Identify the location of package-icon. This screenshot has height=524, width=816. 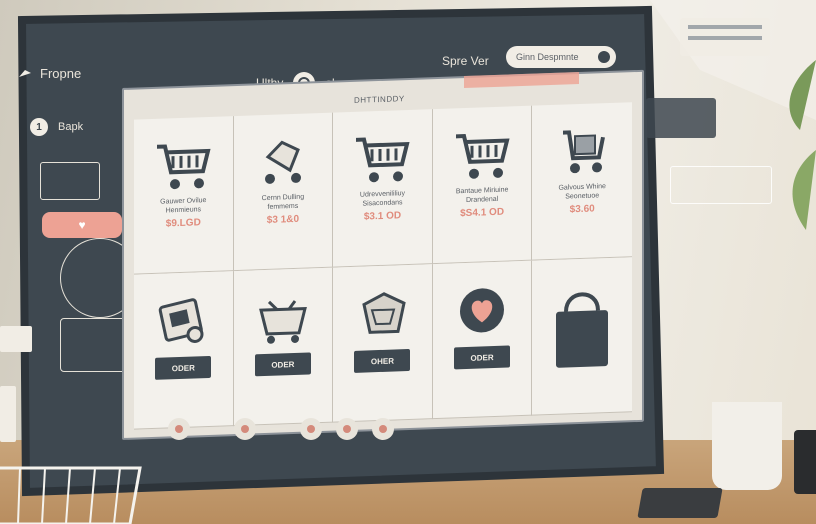
(382, 315).